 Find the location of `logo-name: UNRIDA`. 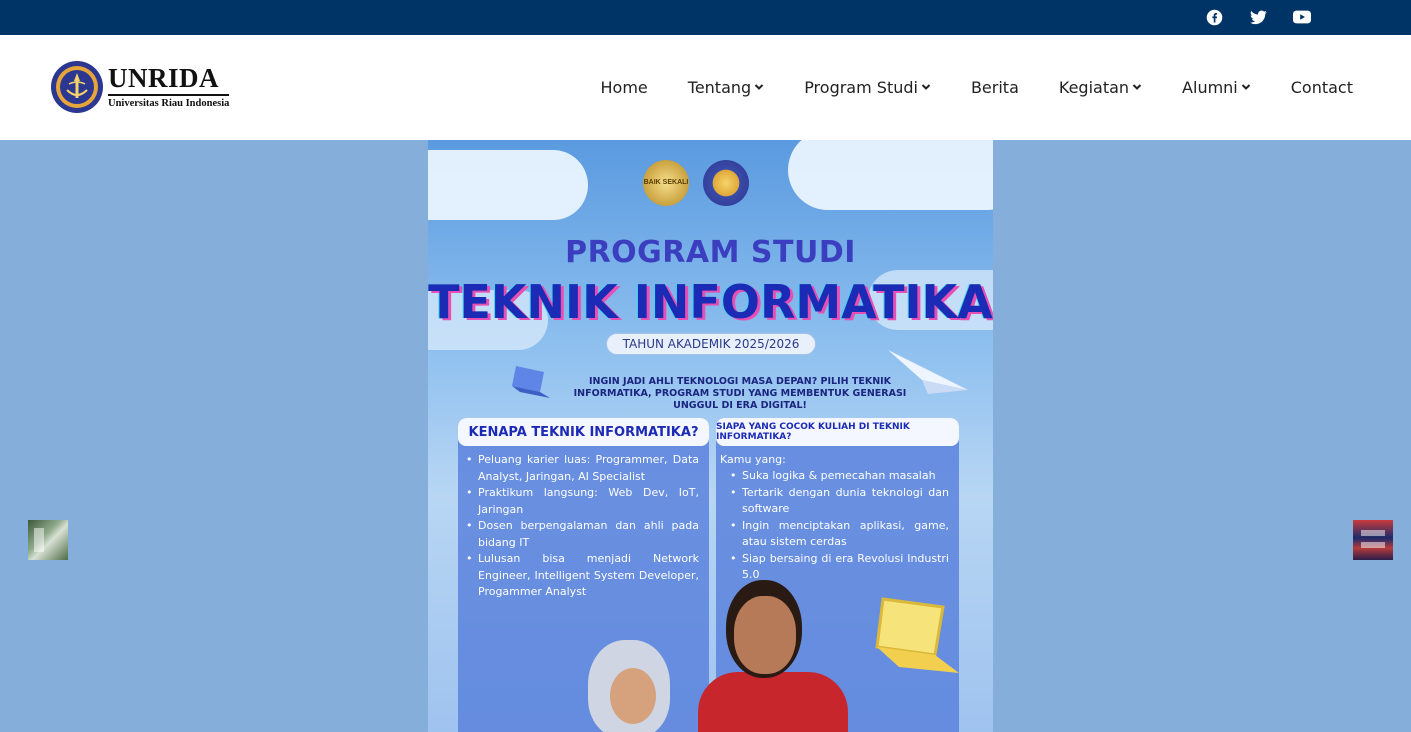

logo-name: UNRIDA is located at coordinates (163, 78).